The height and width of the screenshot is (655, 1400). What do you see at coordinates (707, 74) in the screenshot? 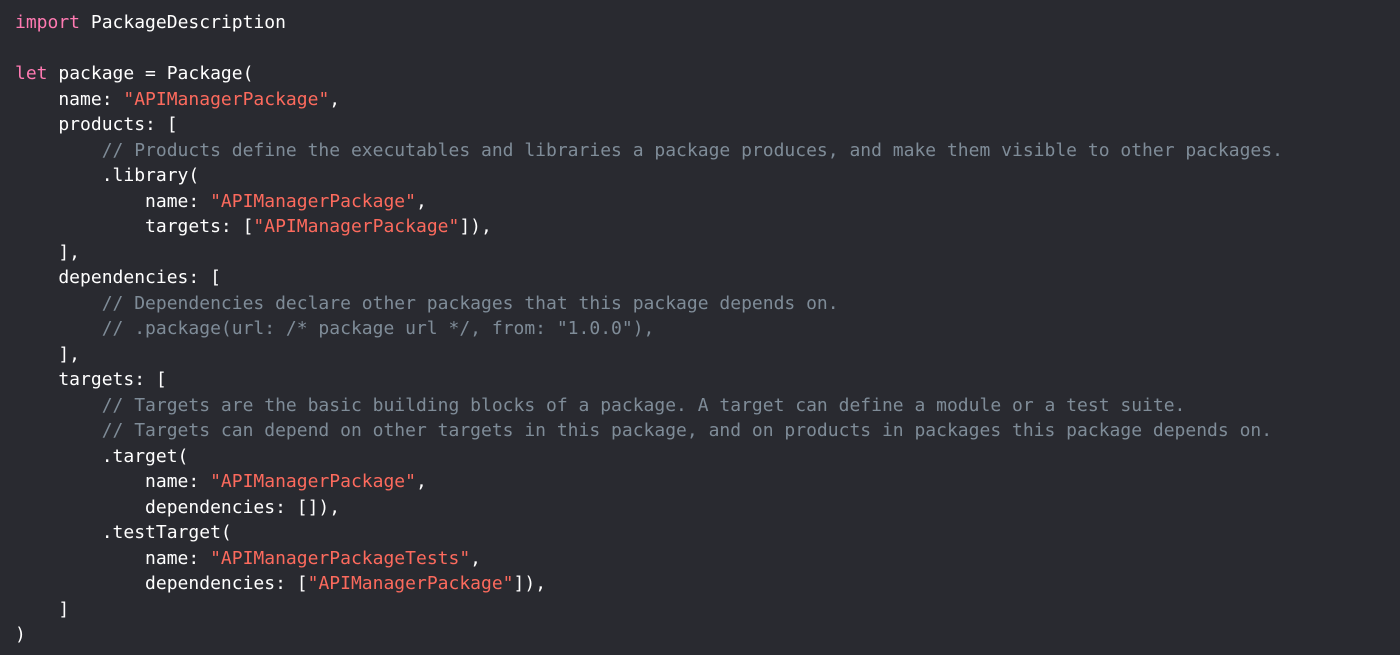
I see `code-line: let package = Package(` at bounding box center [707, 74].